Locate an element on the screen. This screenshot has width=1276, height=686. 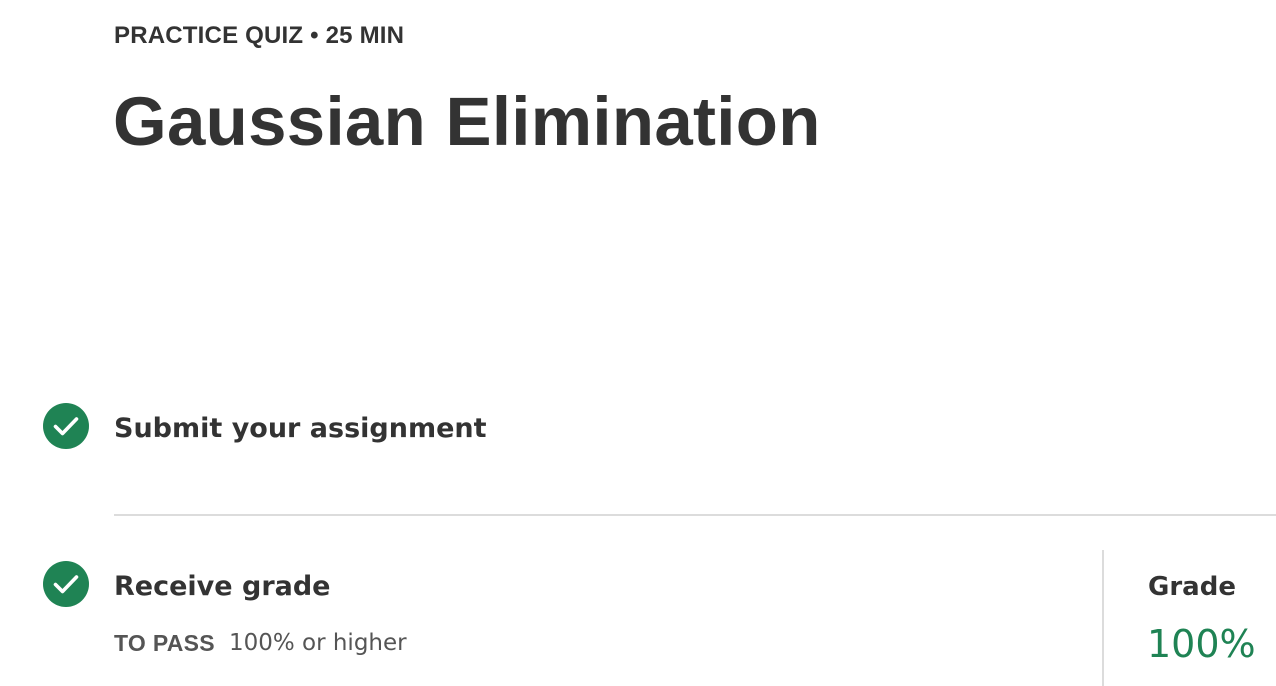
to-pass-value: 100% or higher is located at coordinates (317, 643).